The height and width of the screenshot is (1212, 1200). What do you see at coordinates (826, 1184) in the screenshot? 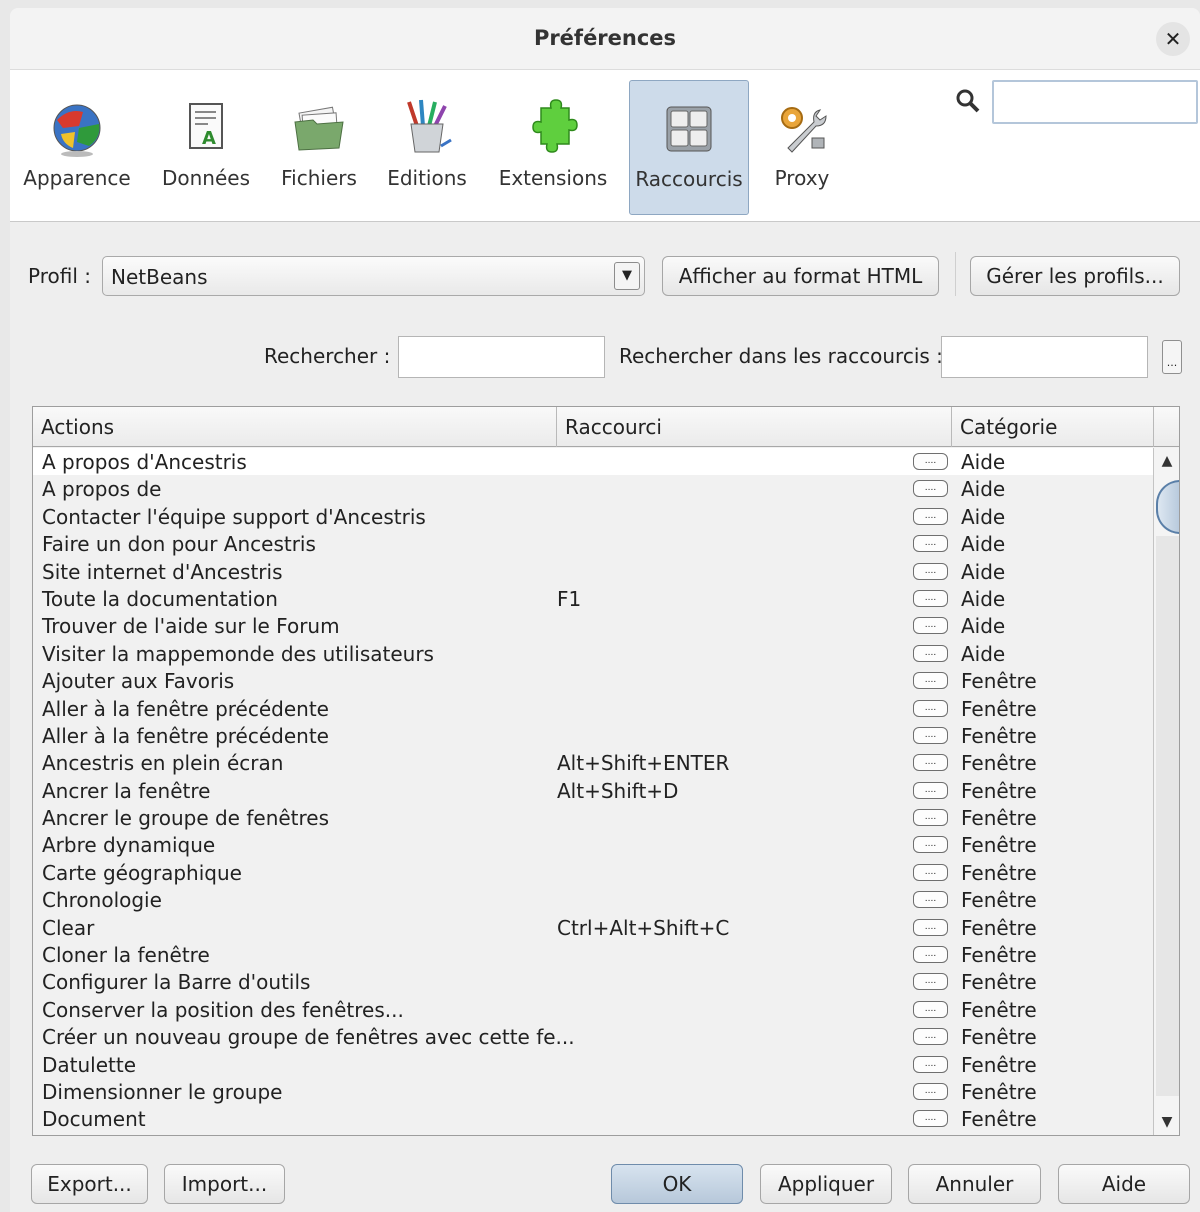
I see `apply-button: Appliquer` at bounding box center [826, 1184].